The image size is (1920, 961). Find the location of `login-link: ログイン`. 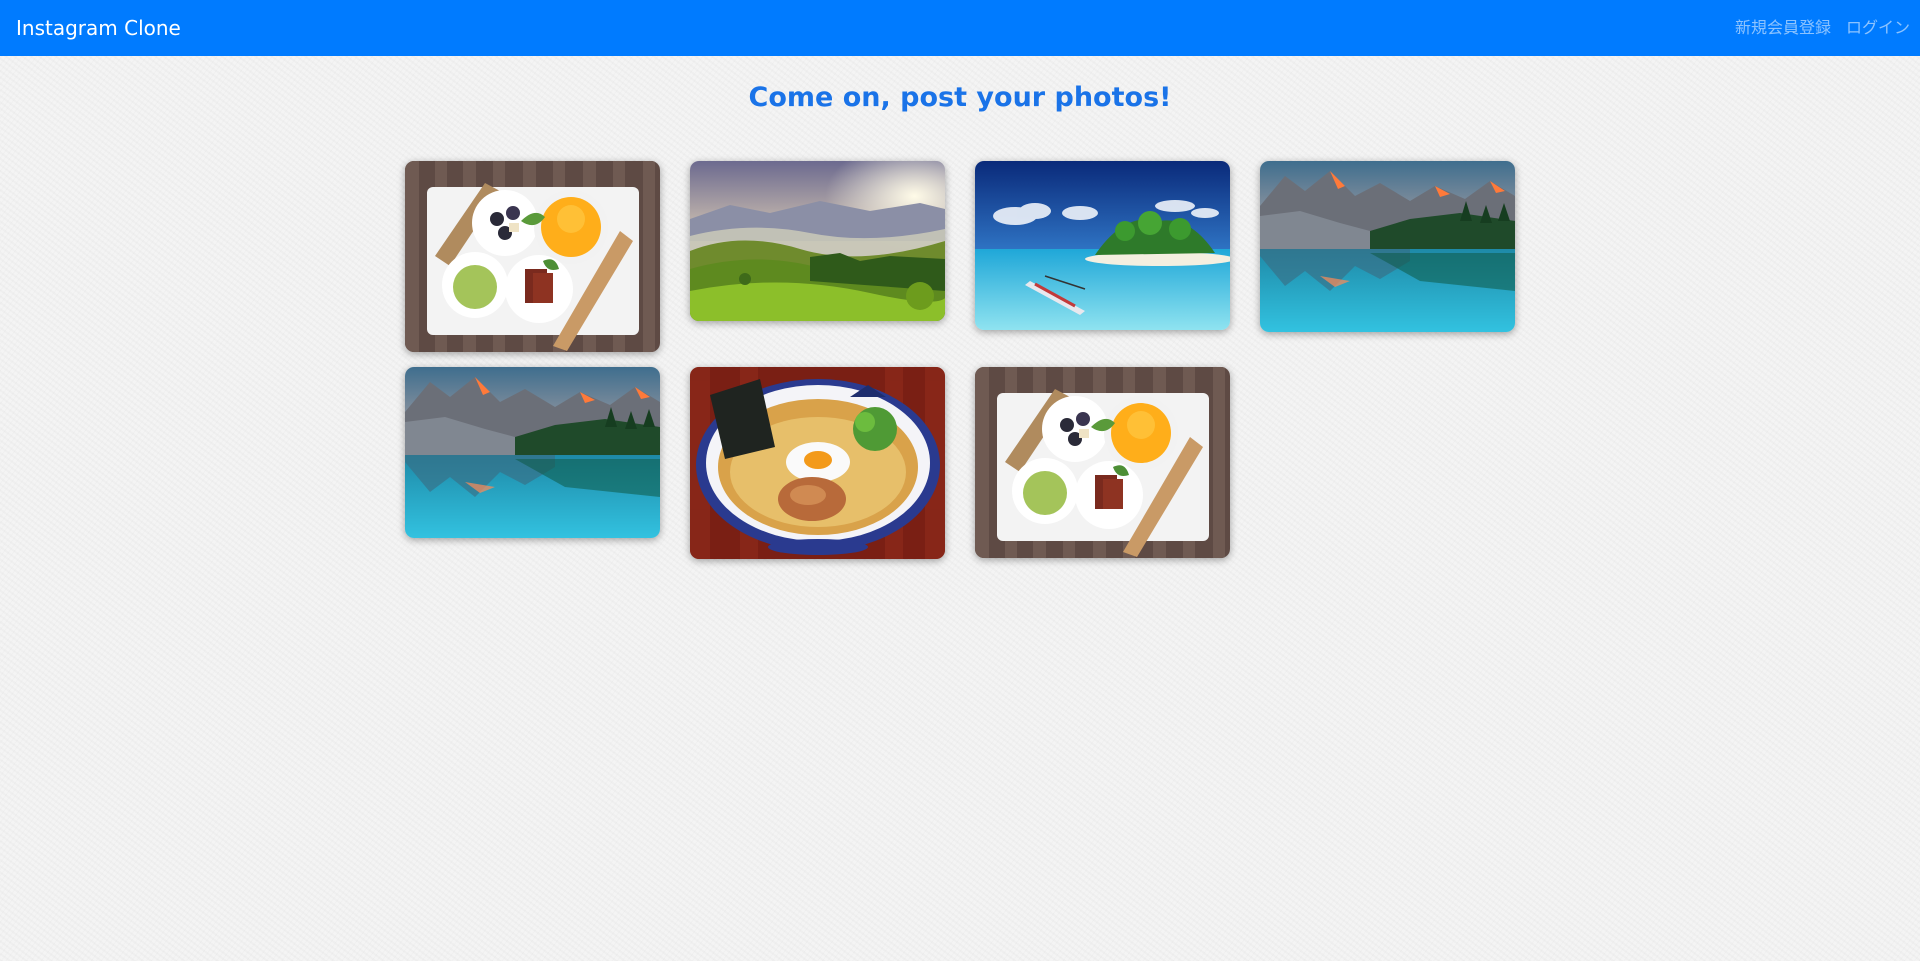

login-link: ログイン is located at coordinates (1878, 28).